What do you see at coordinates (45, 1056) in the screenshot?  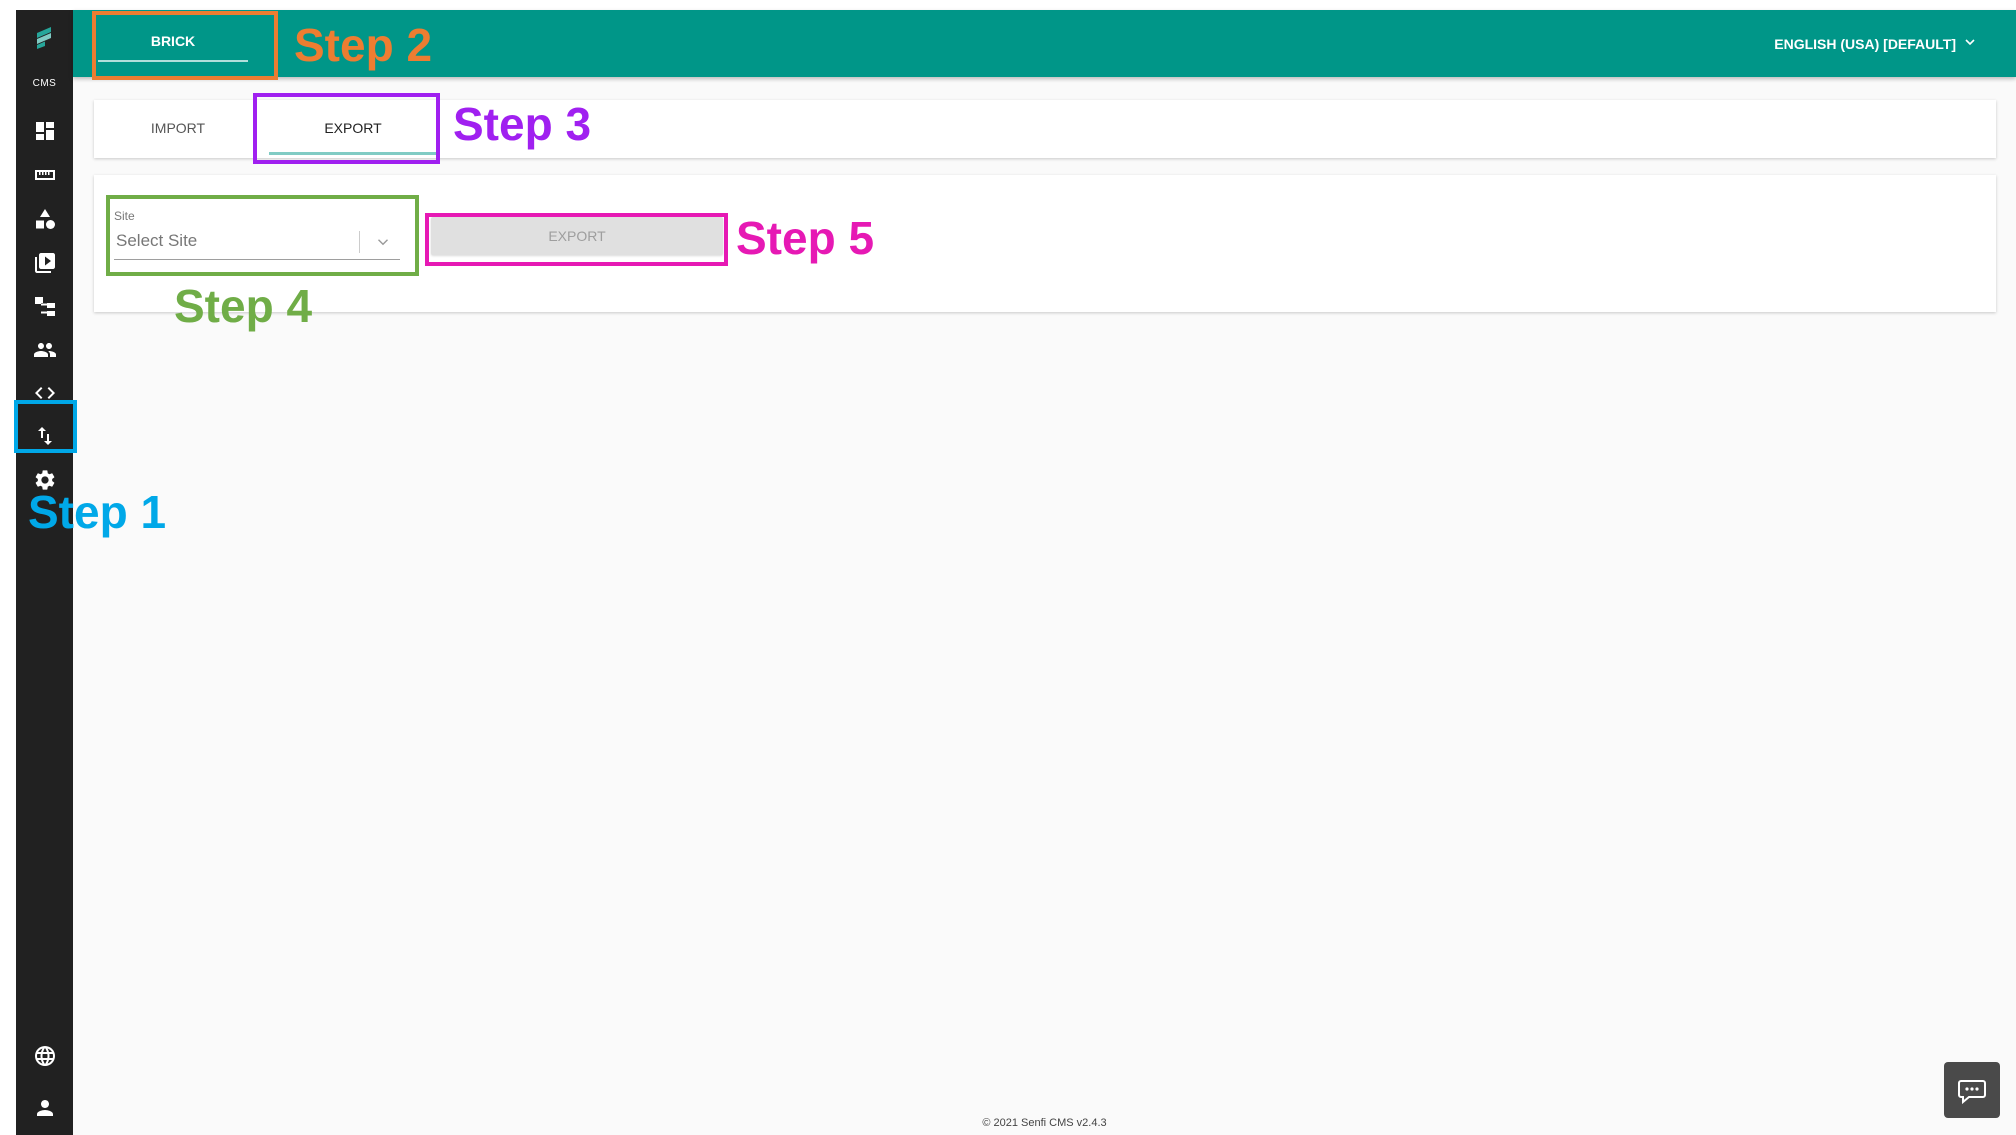 I see `globe-icon` at bounding box center [45, 1056].